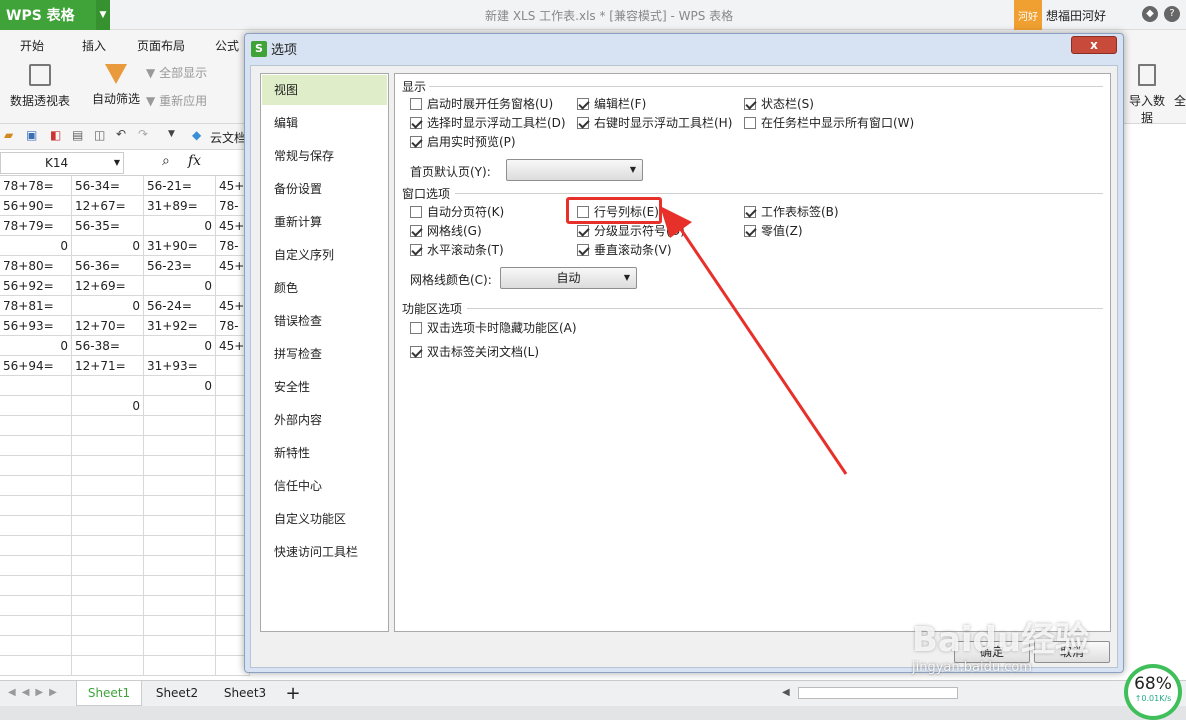 This screenshot has width=1186, height=720. What do you see at coordinates (324, 90) in the screenshot?
I see `category-item: 视图` at bounding box center [324, 90].